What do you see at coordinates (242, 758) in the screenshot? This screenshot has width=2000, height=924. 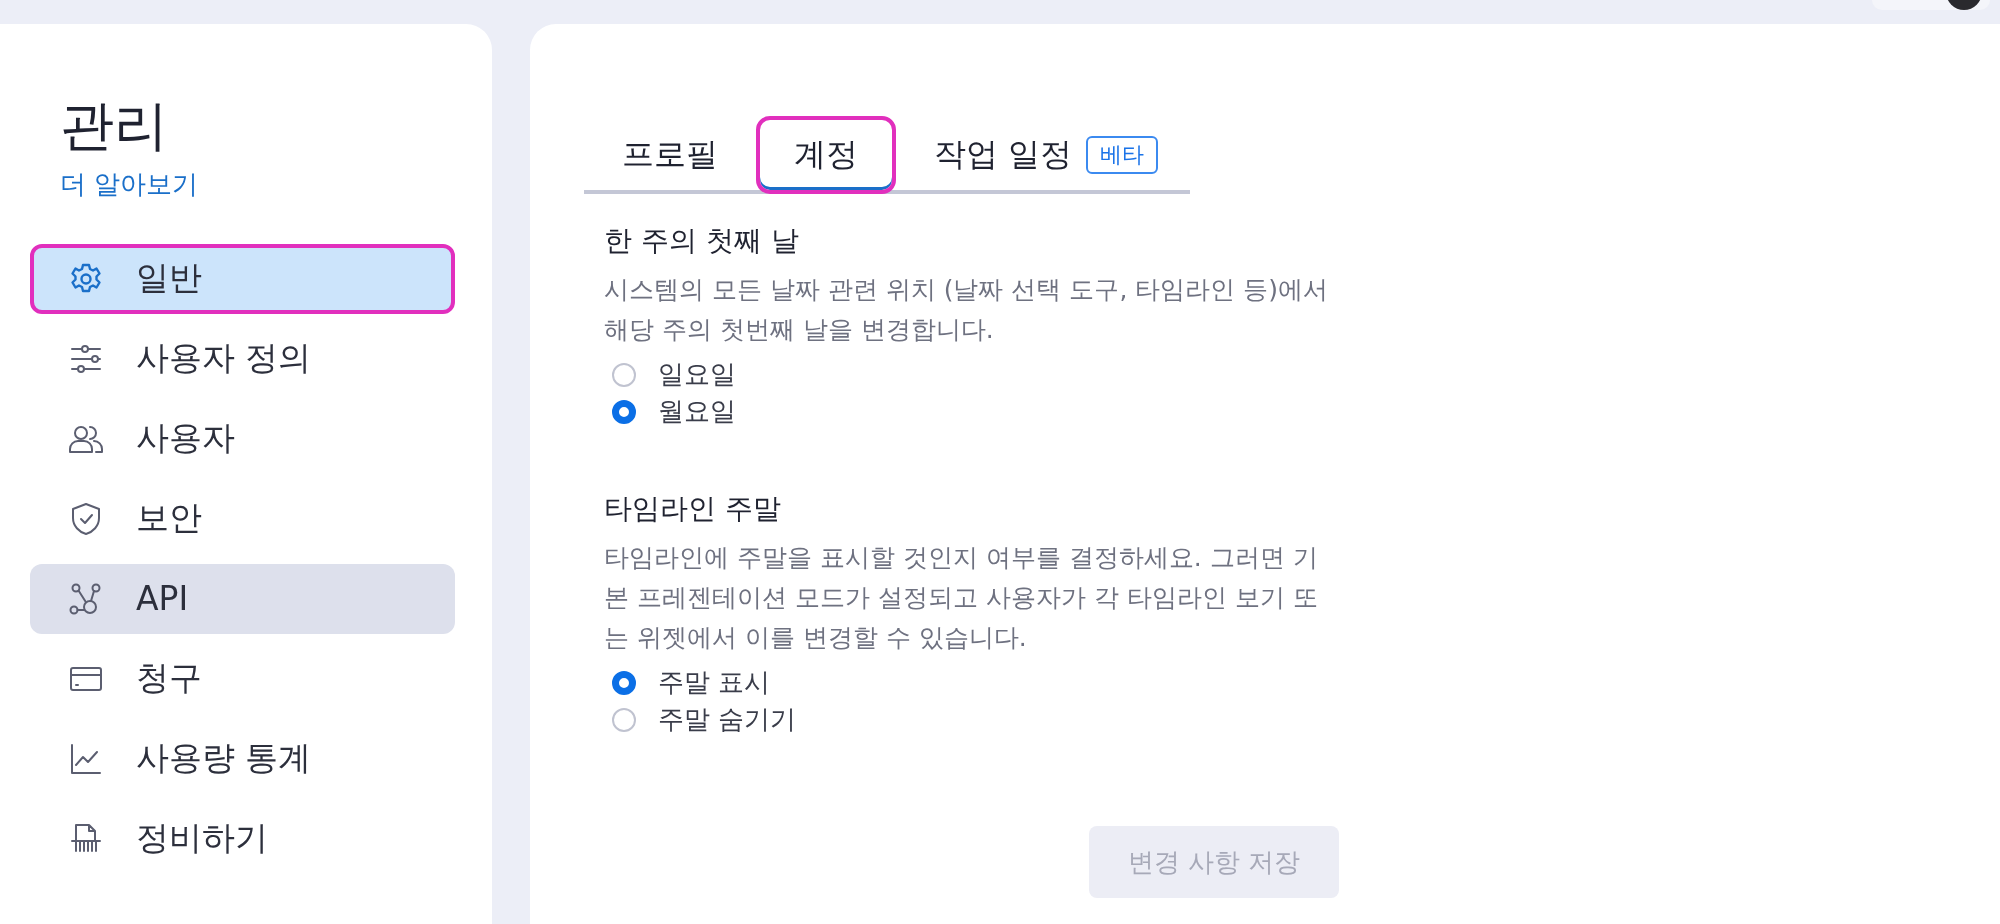 I see `sidebar-item: 사용량 통계` at bounding box center [242, 758].